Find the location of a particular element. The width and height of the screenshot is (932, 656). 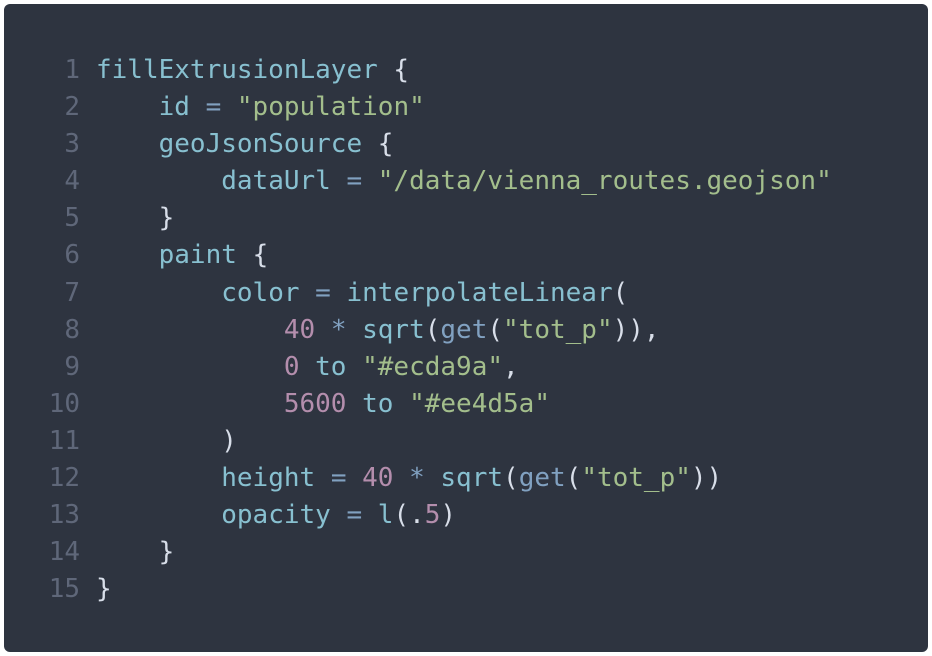

code-line: 5 } is located at coordinates (466, 218).